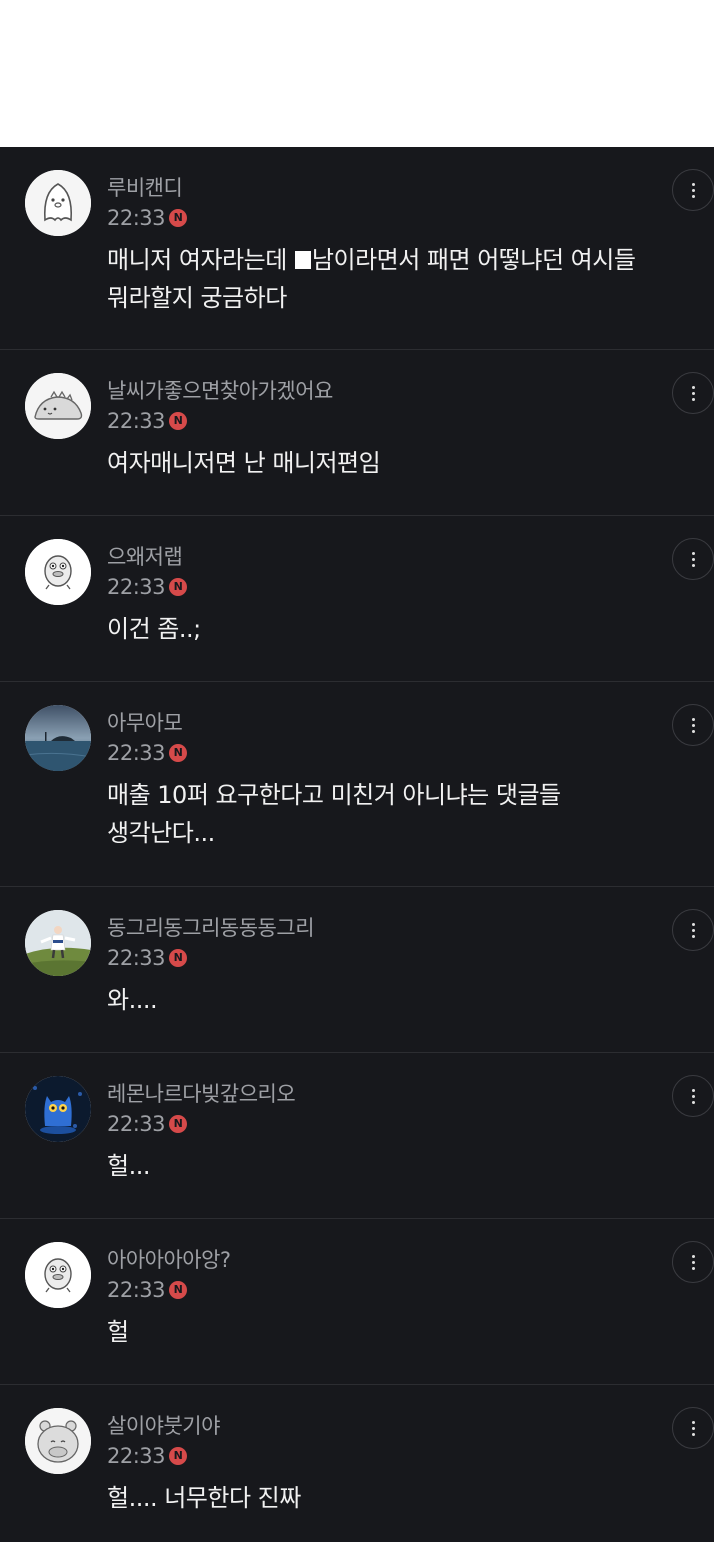 This screenshot has width=714, height=1549. Describe the element at coordinates (302, 260) in the screenshot. I see `censored-block` at that location.